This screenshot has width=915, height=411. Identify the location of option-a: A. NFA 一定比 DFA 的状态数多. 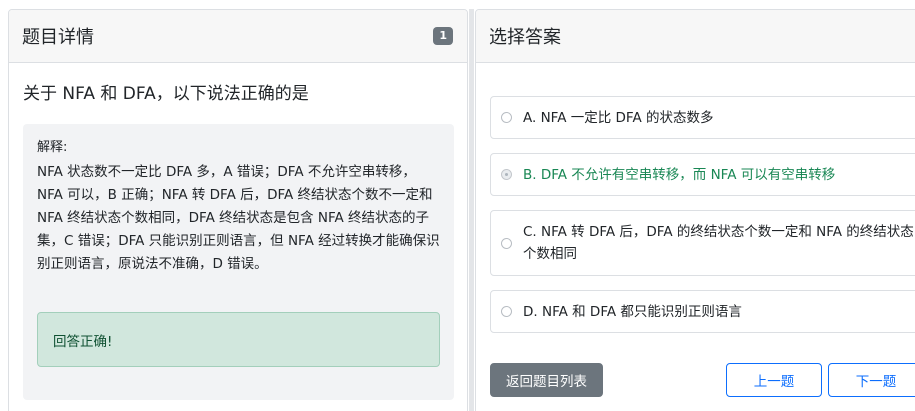
(702, 117).